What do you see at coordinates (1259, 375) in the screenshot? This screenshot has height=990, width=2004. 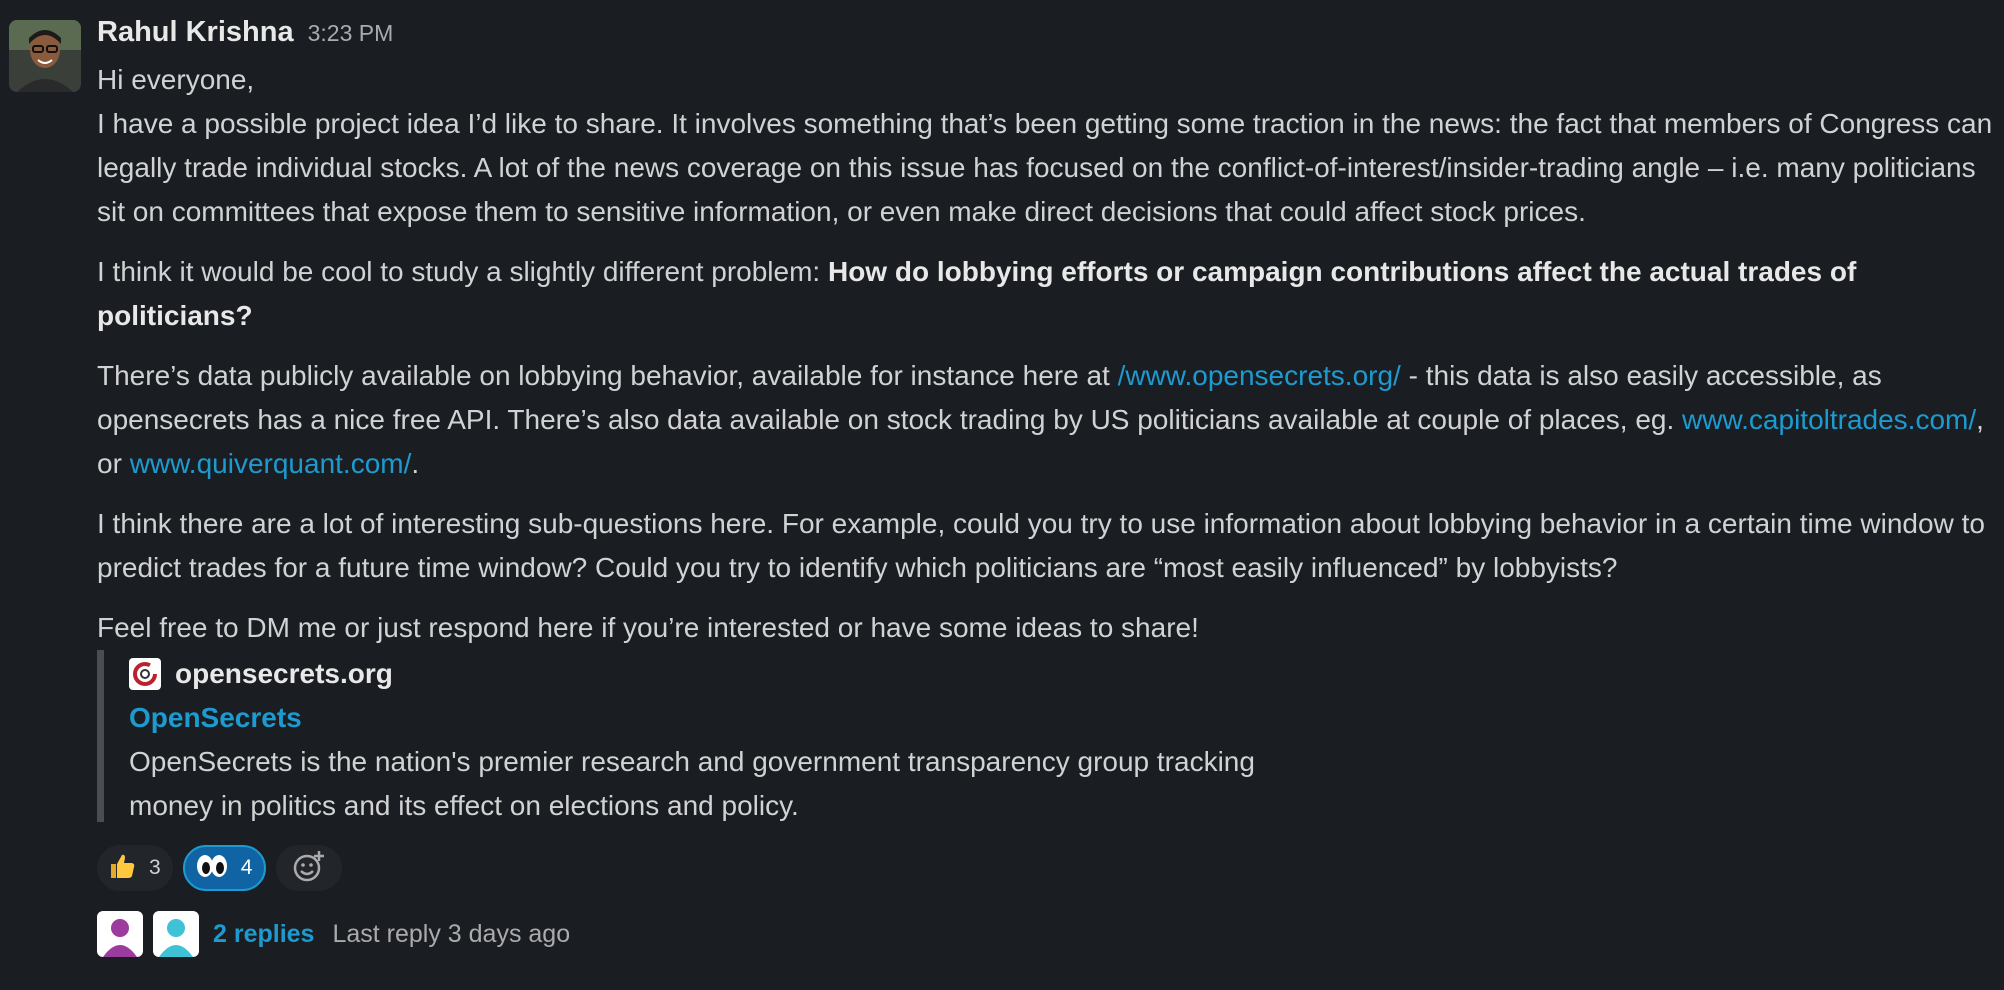 I see `opensecrets-link: /www.opensecrets.org/` at bounding box center [1259, 375].